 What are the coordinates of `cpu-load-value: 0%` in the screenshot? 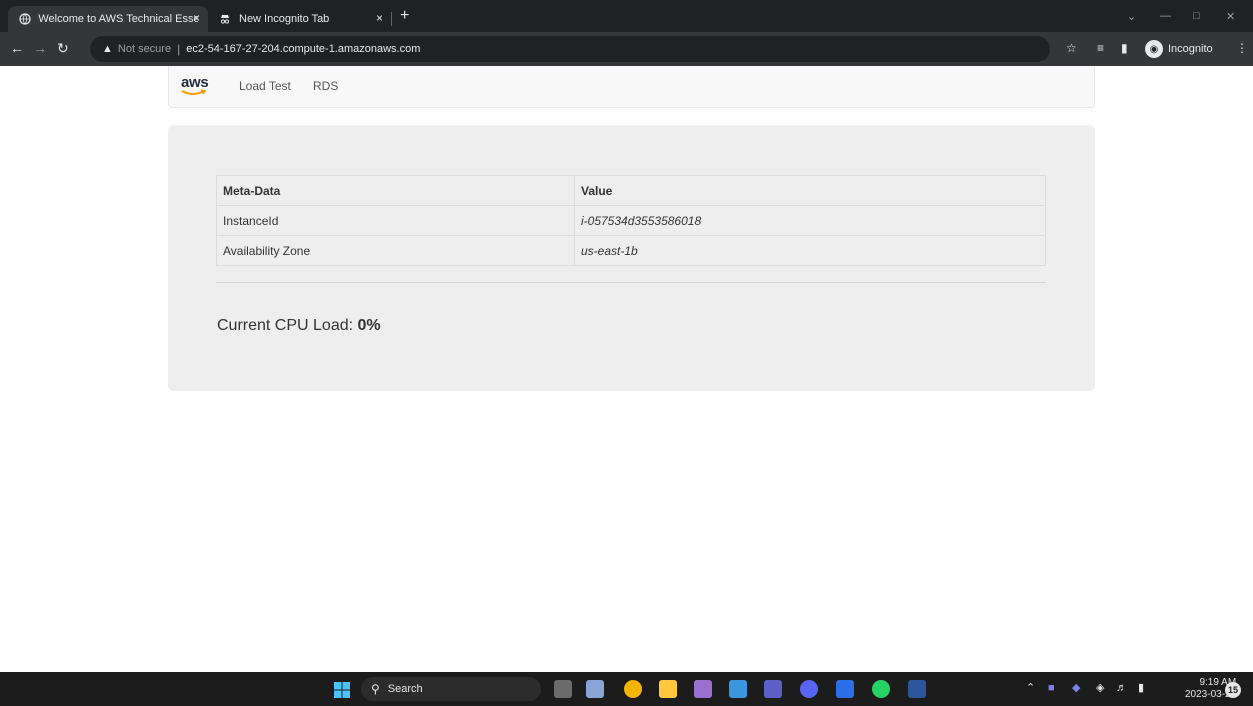 It's located at (369, 325).